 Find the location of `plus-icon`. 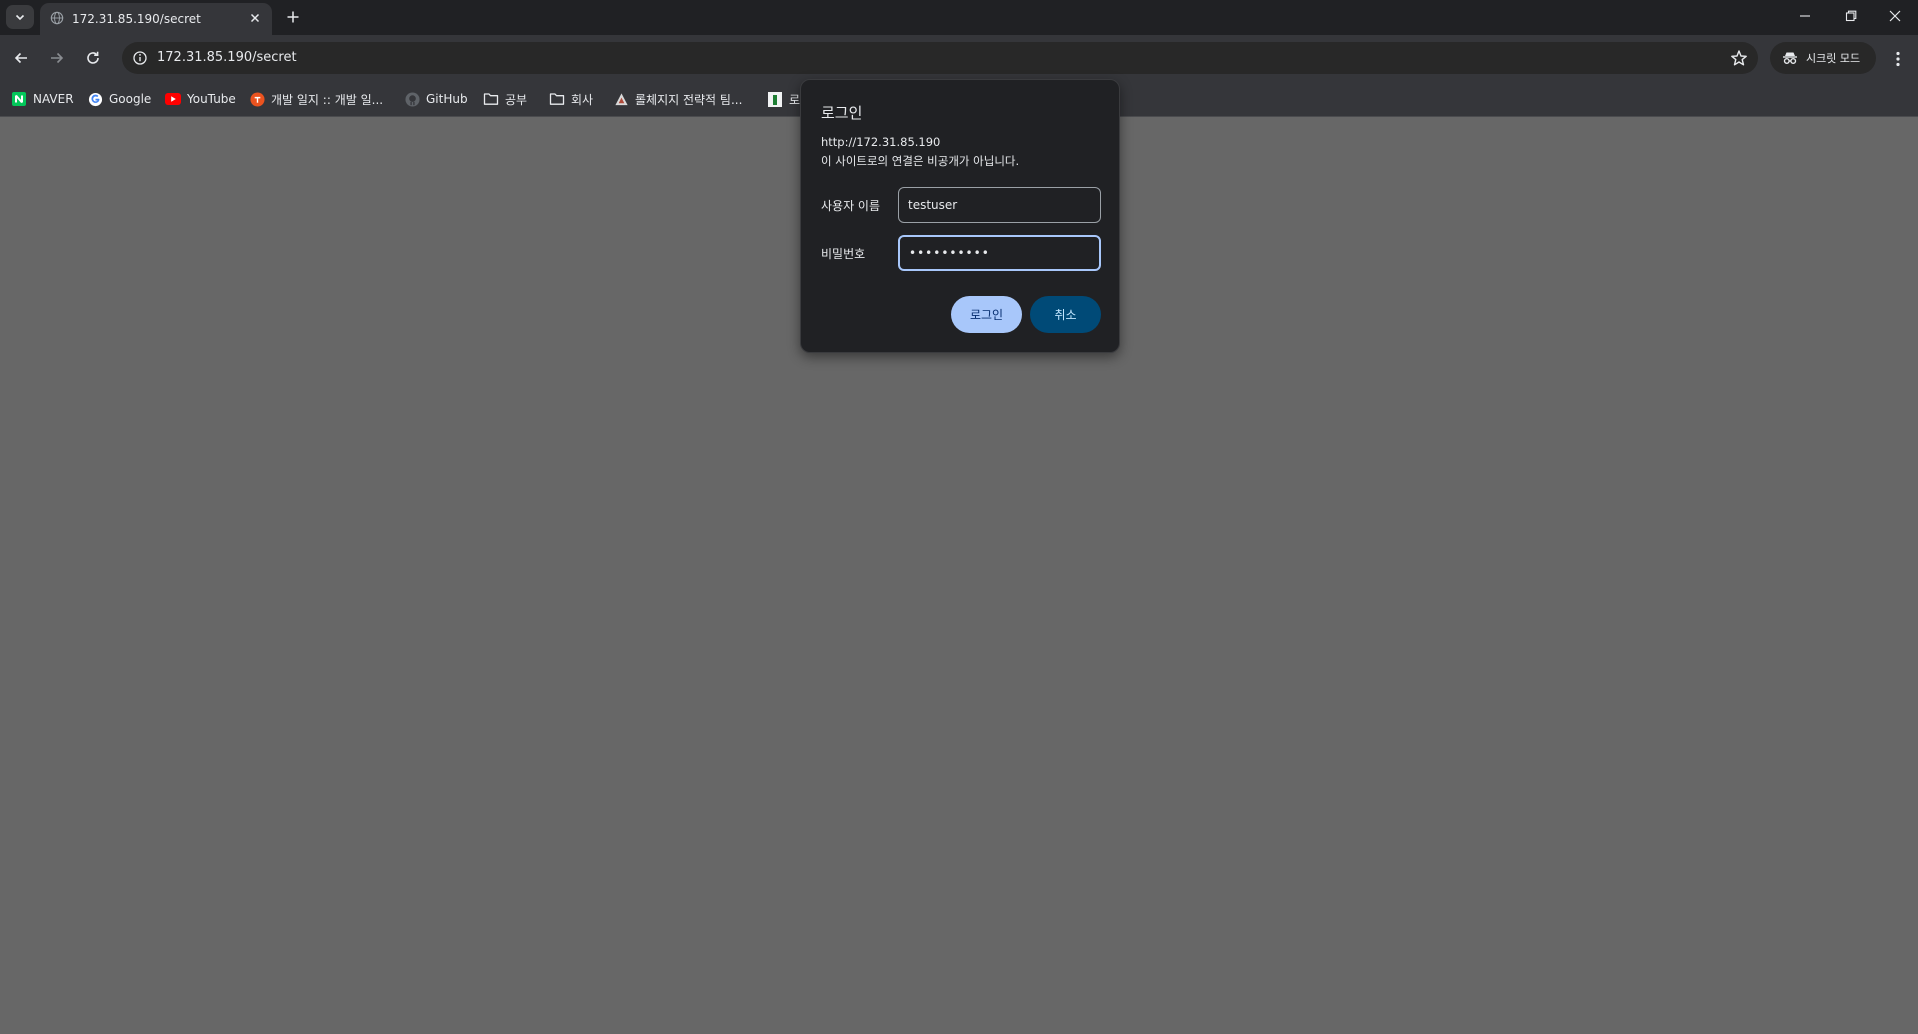

plus-icon is located at coordinates (293, 17).